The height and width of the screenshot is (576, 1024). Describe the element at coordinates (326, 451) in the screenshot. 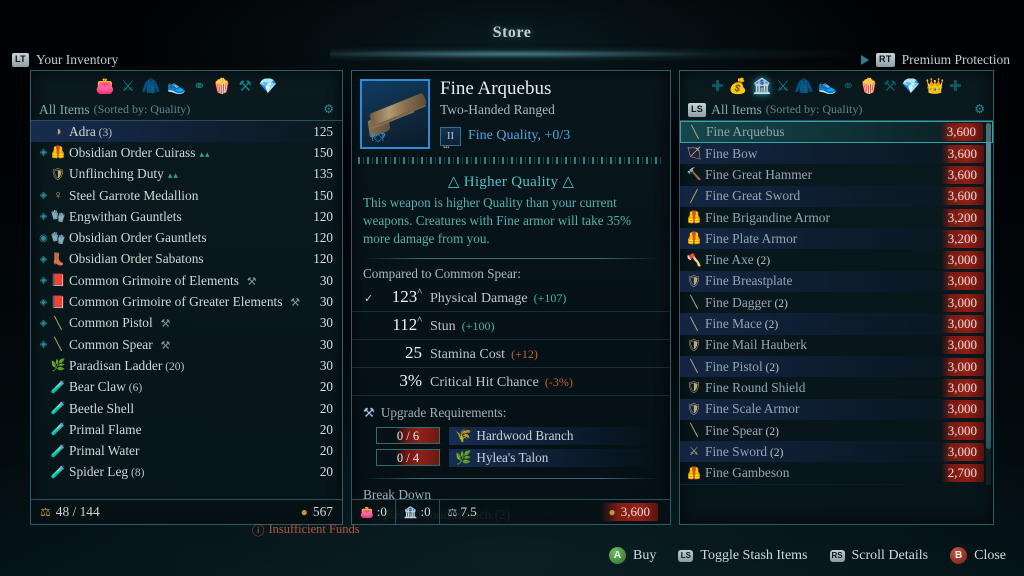

I see `inventory-item-price: 20` at that location.